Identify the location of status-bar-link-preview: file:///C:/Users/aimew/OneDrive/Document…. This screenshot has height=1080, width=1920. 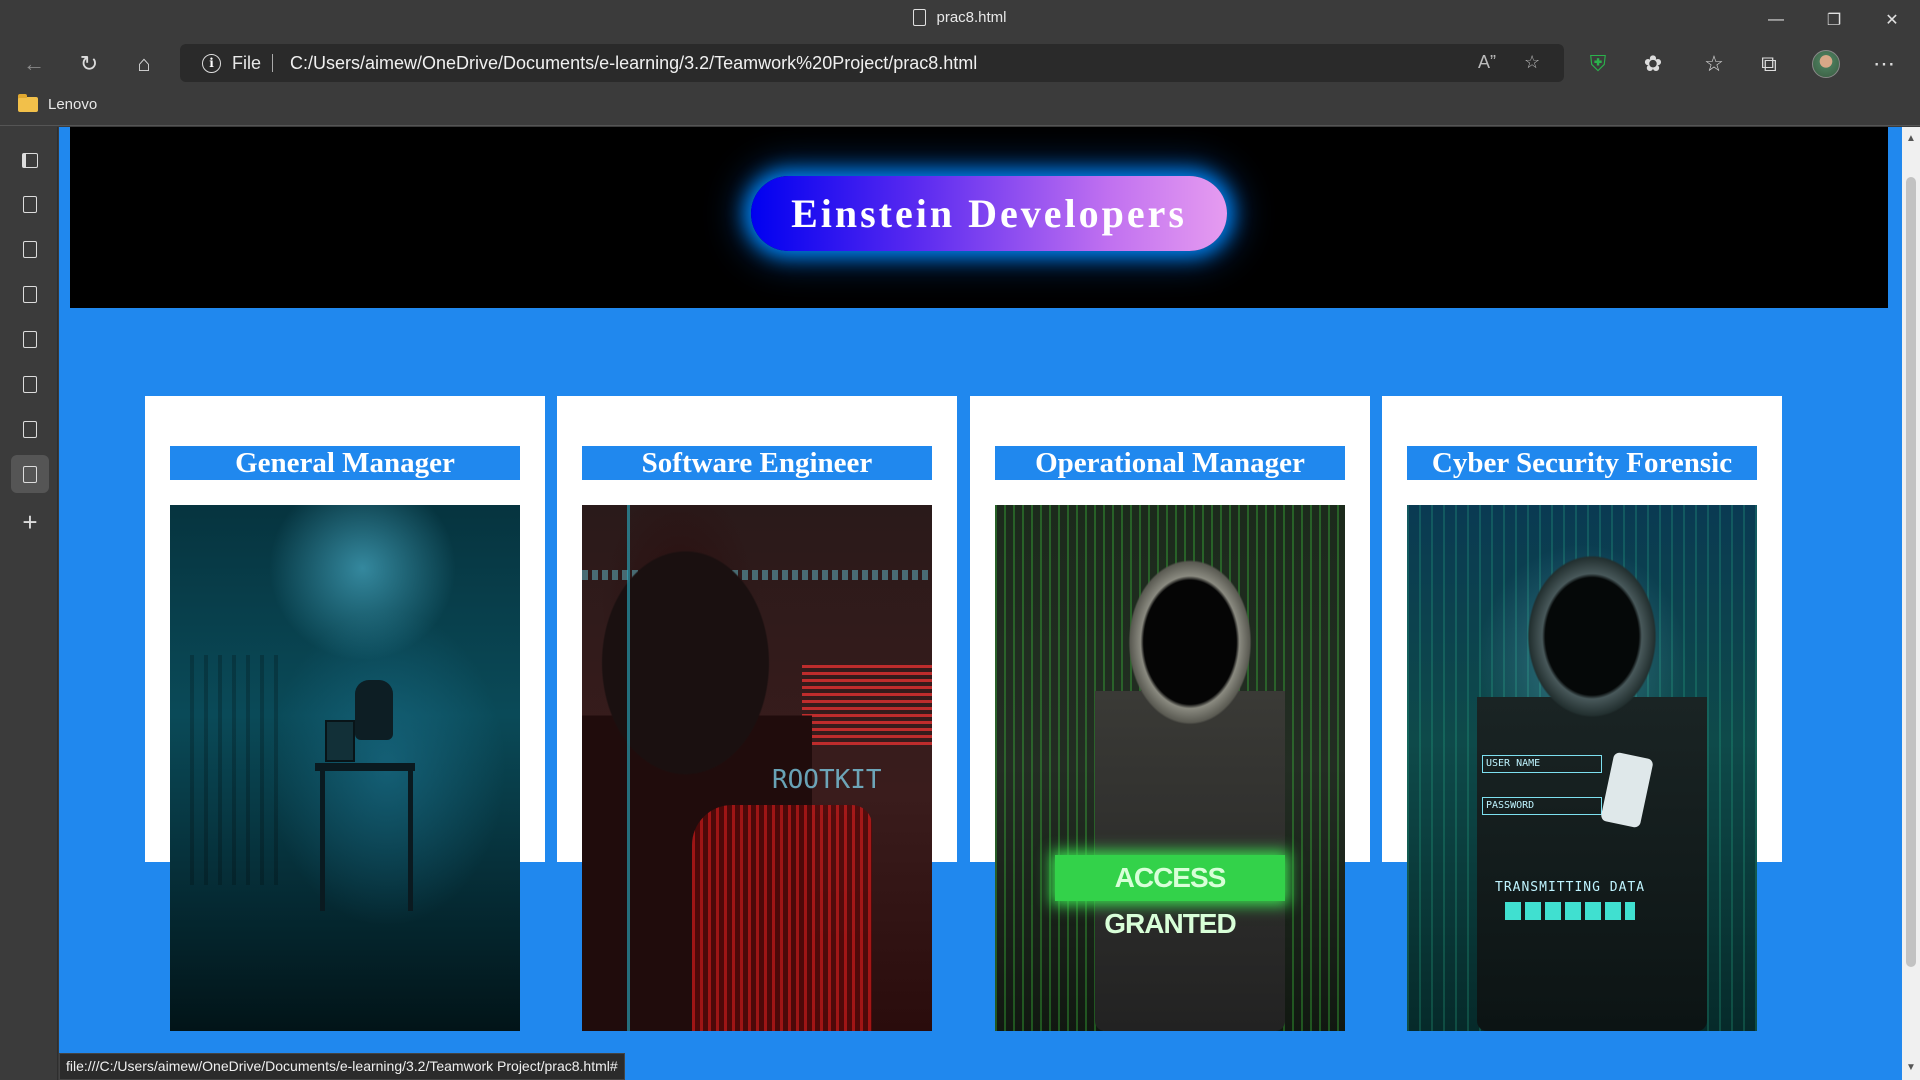
(342, 1066).